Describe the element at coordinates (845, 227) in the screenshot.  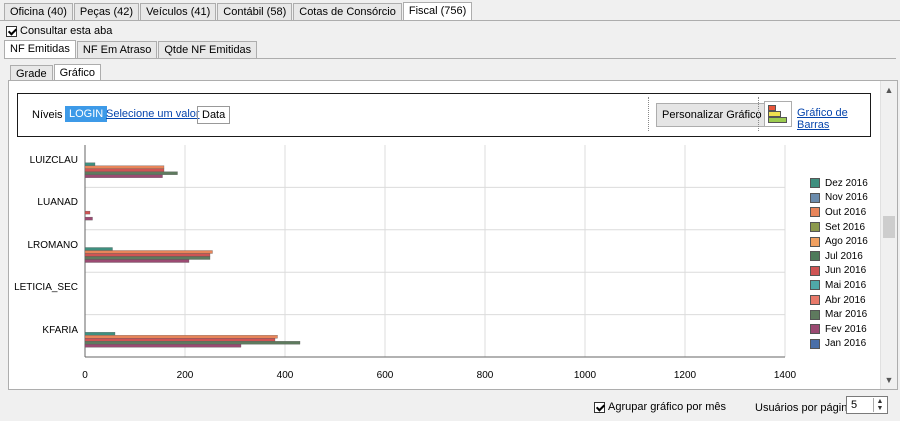
I see `legend-label: Set 2016` at that location.